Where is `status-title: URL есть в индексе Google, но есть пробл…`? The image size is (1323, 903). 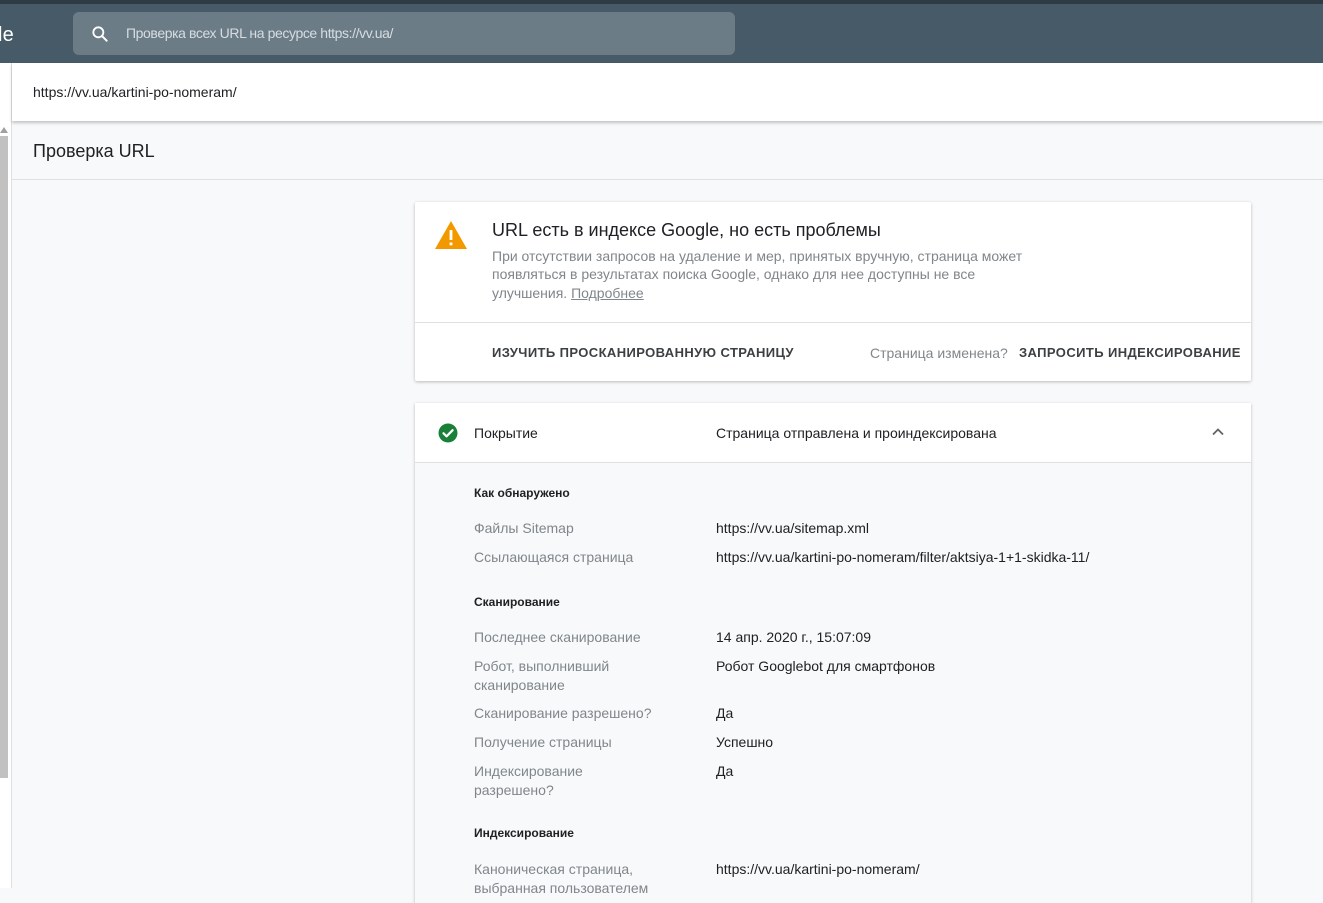
status-title: URL есть в индексе Google, но есть пробл… is located at coordinates (686, 230).